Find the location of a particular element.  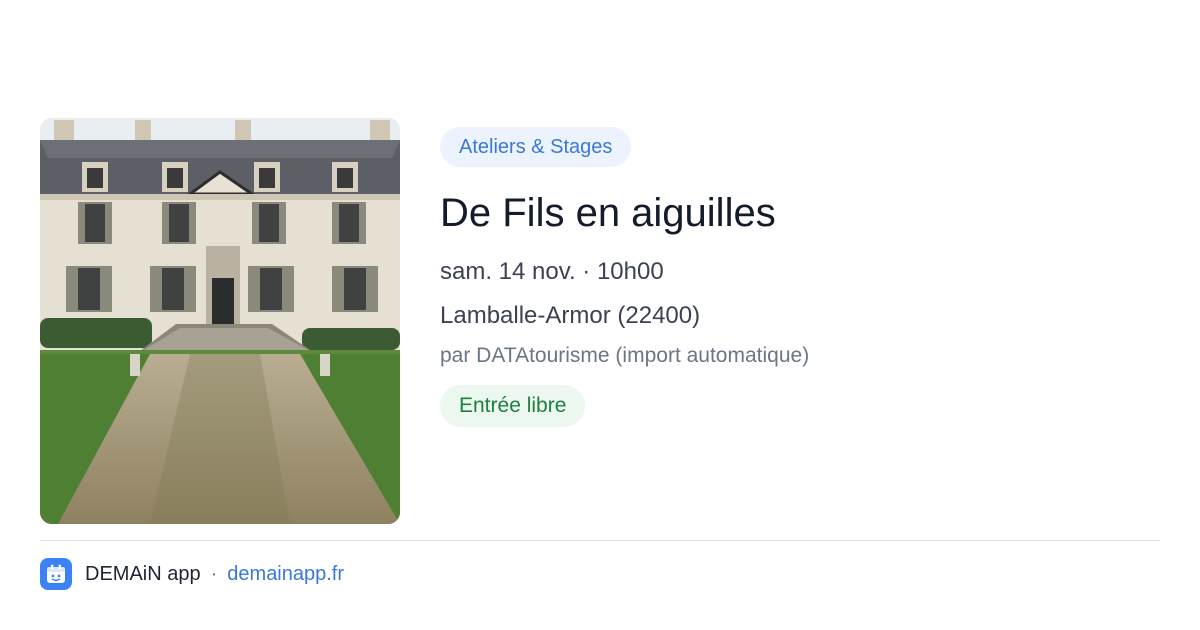

app-url-link: demainapp.fr is located at coordinates (285, 574).